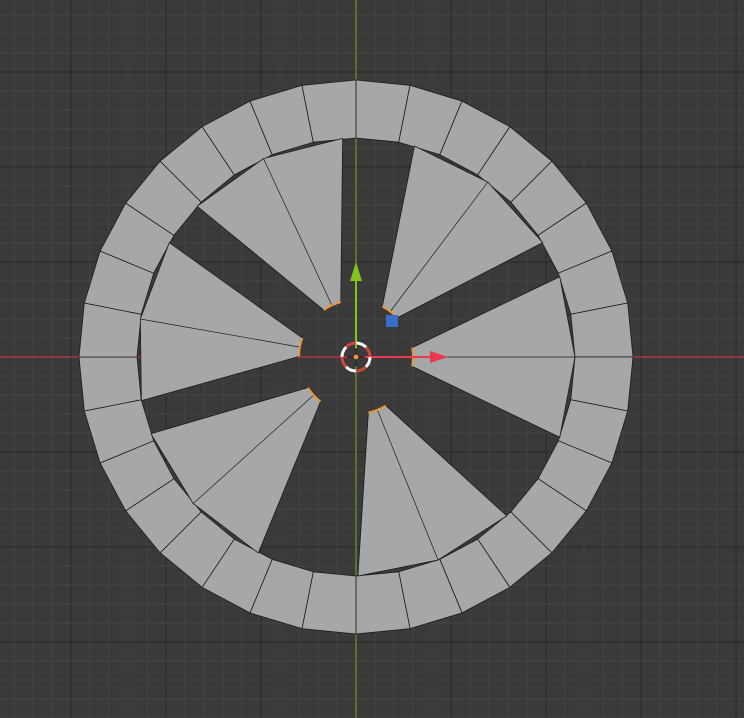 The image size is (744, 718). I want to click on gizmo-xy-plane-handle, so click(392, 321).